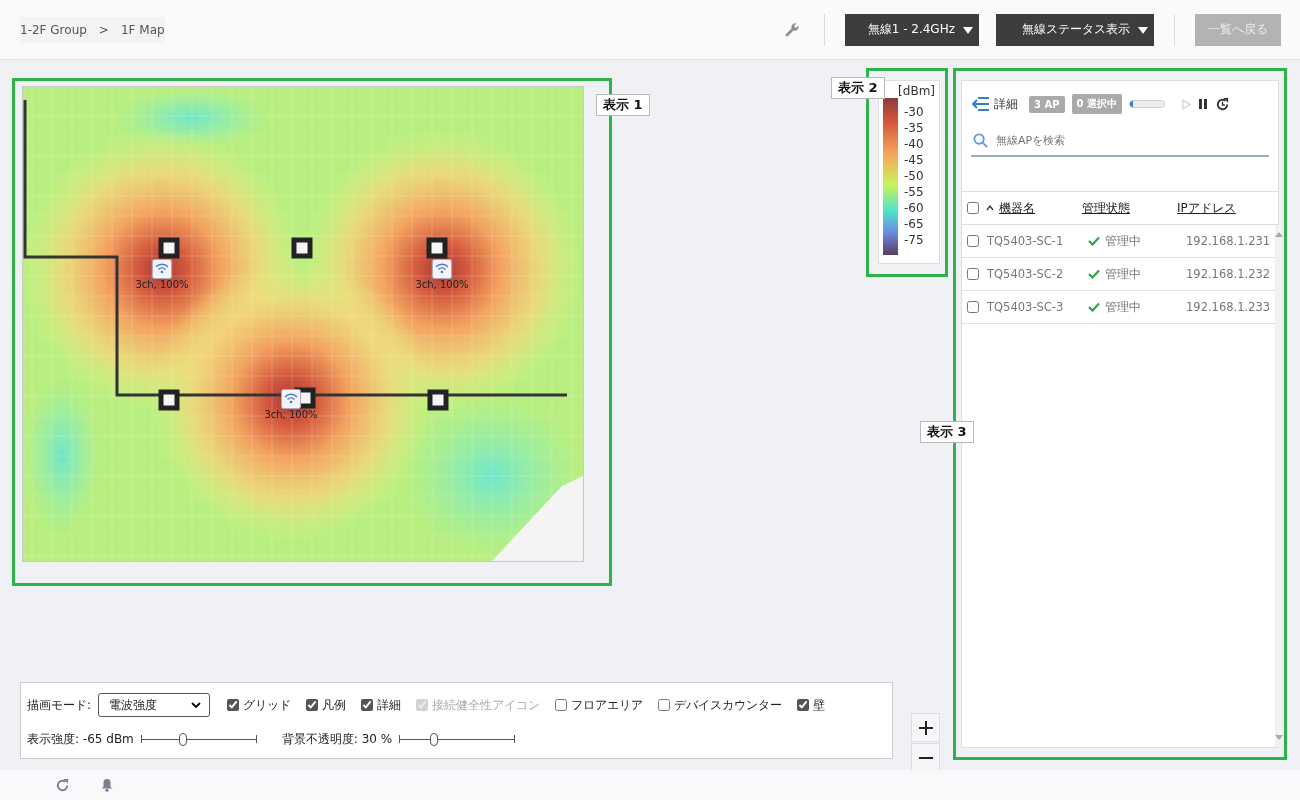 The height and width of the screenshot is (800, 1300). I want to click on table-cell: 192.168.1.233, so click(1228, 307).